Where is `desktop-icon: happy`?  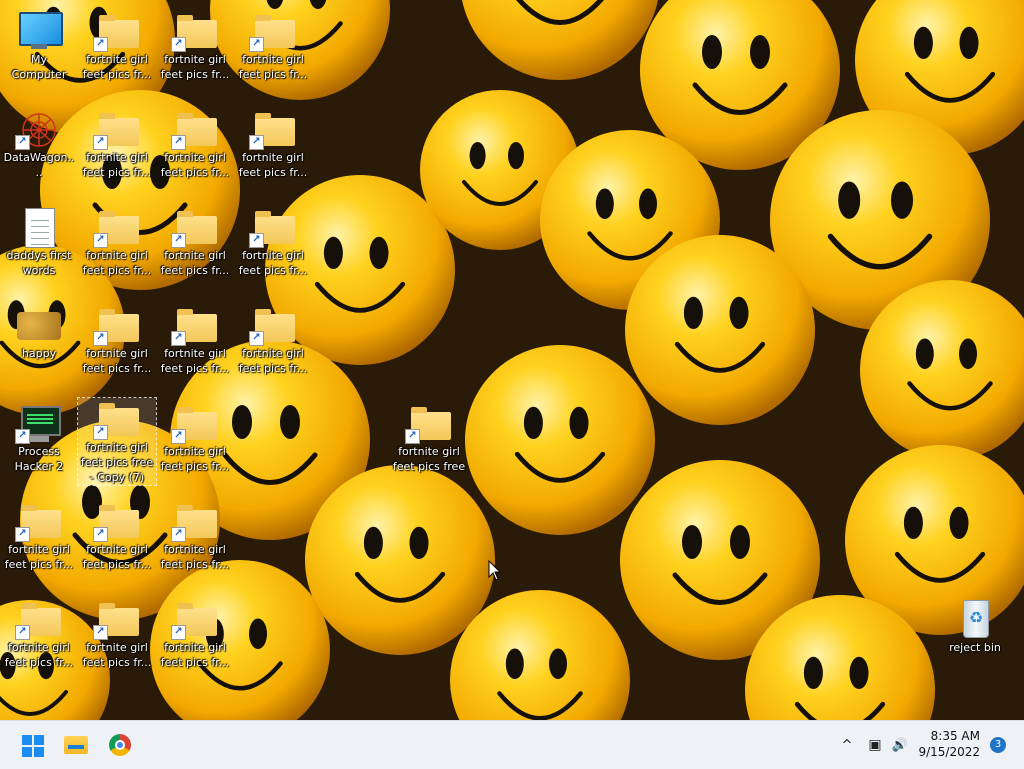 desktop-icon: happy is located at coordinates (39, 332).